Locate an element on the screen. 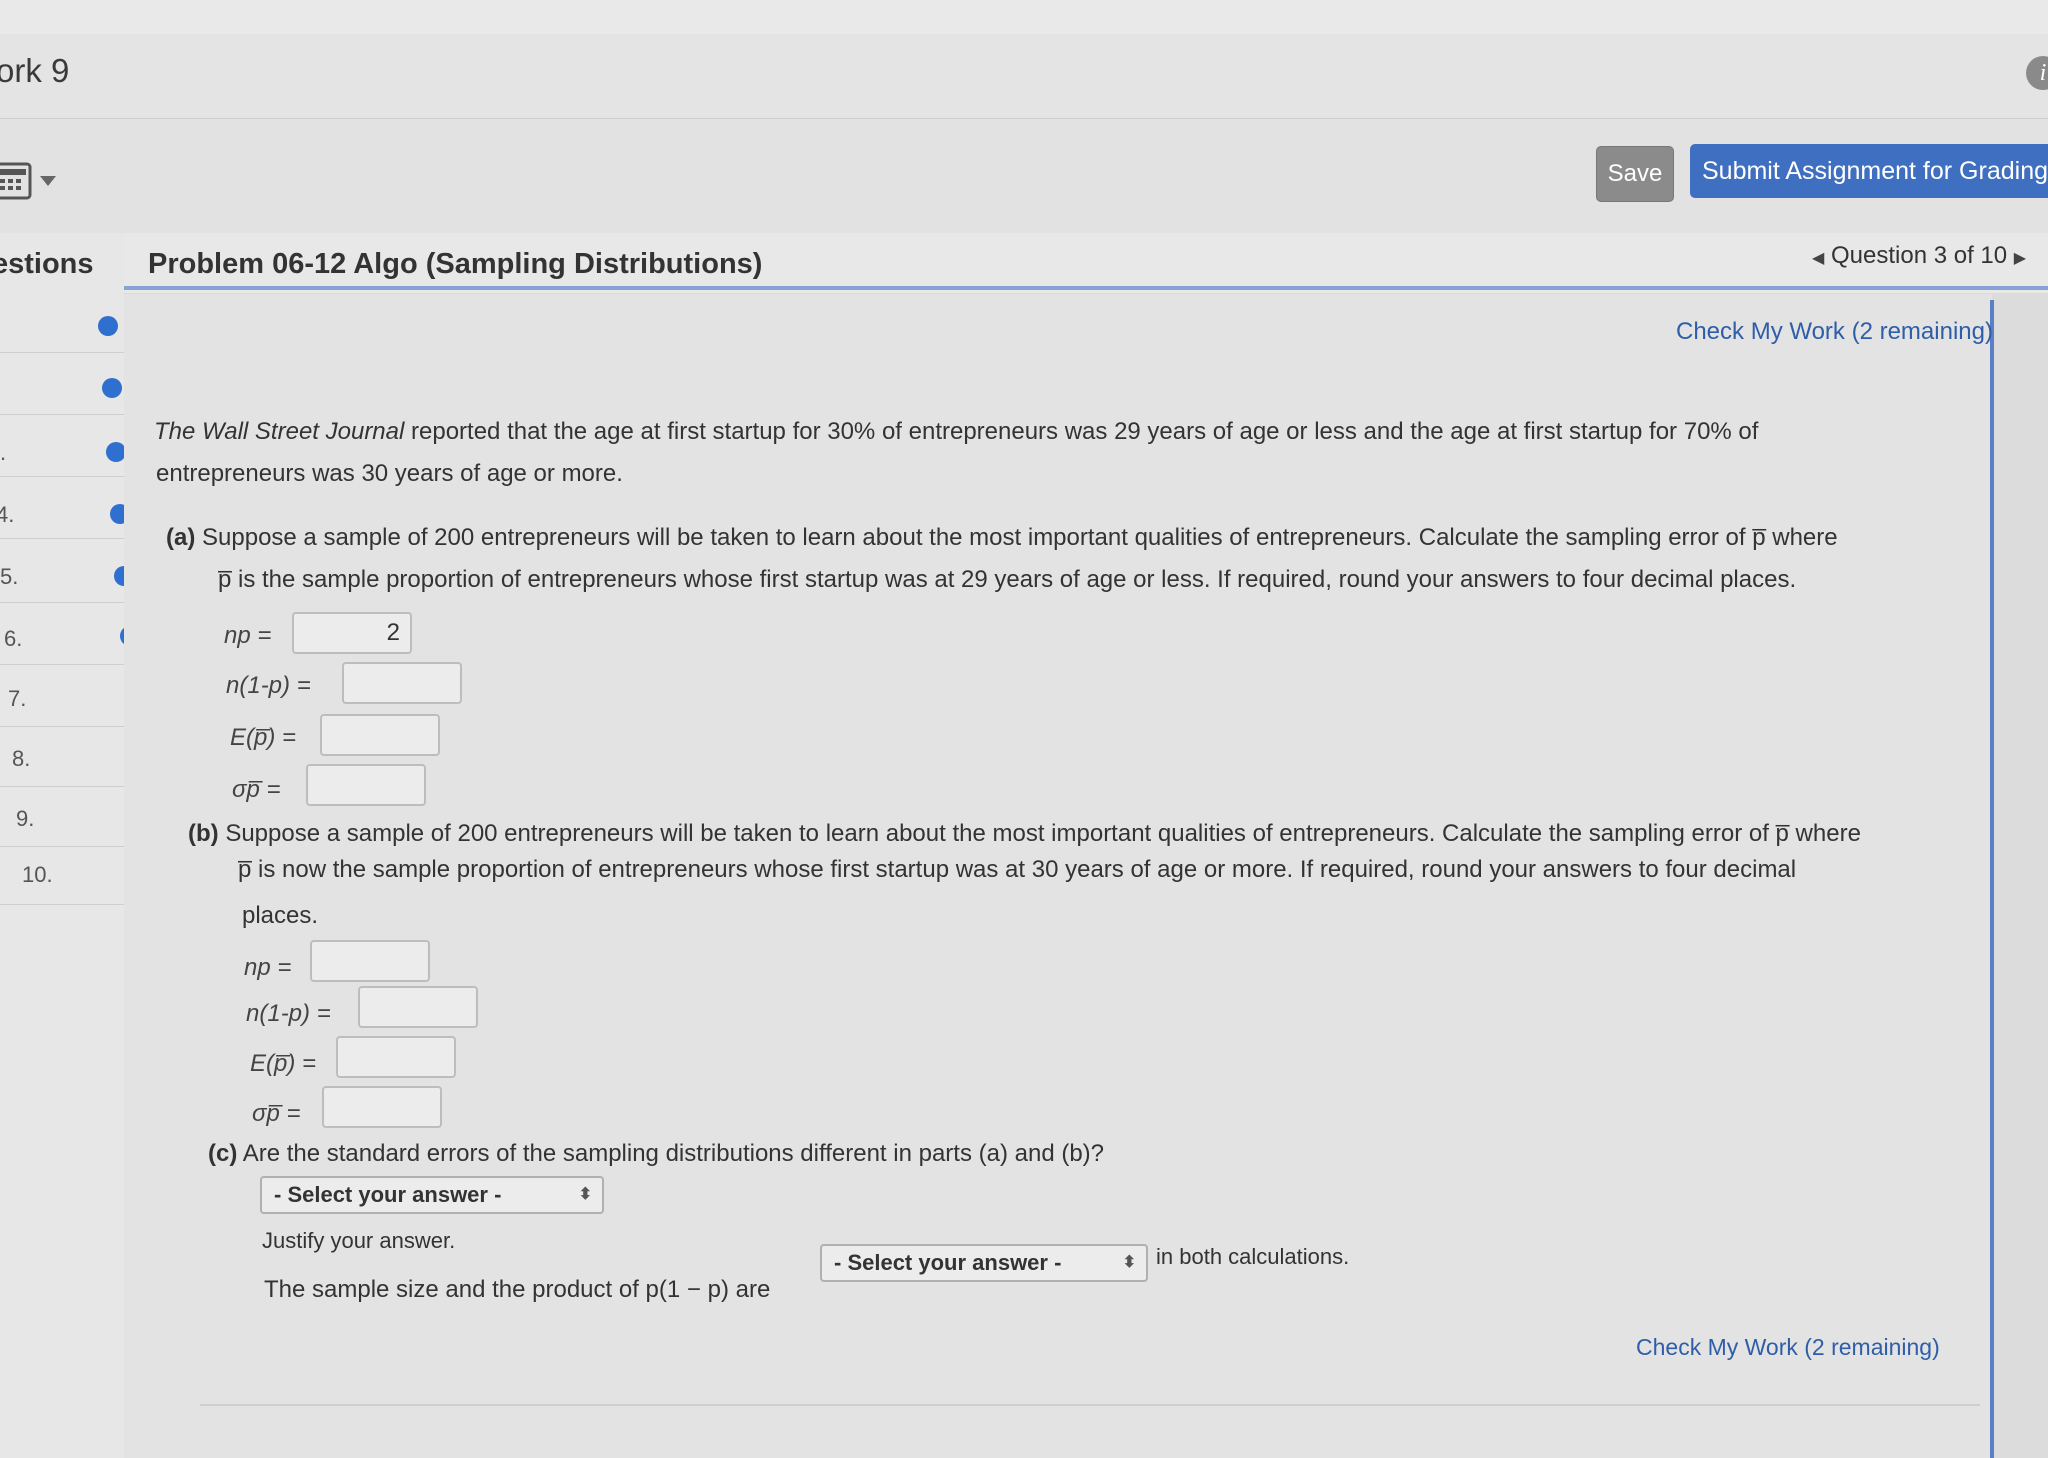  part-b-np-input is located at coordinates (370, 961).